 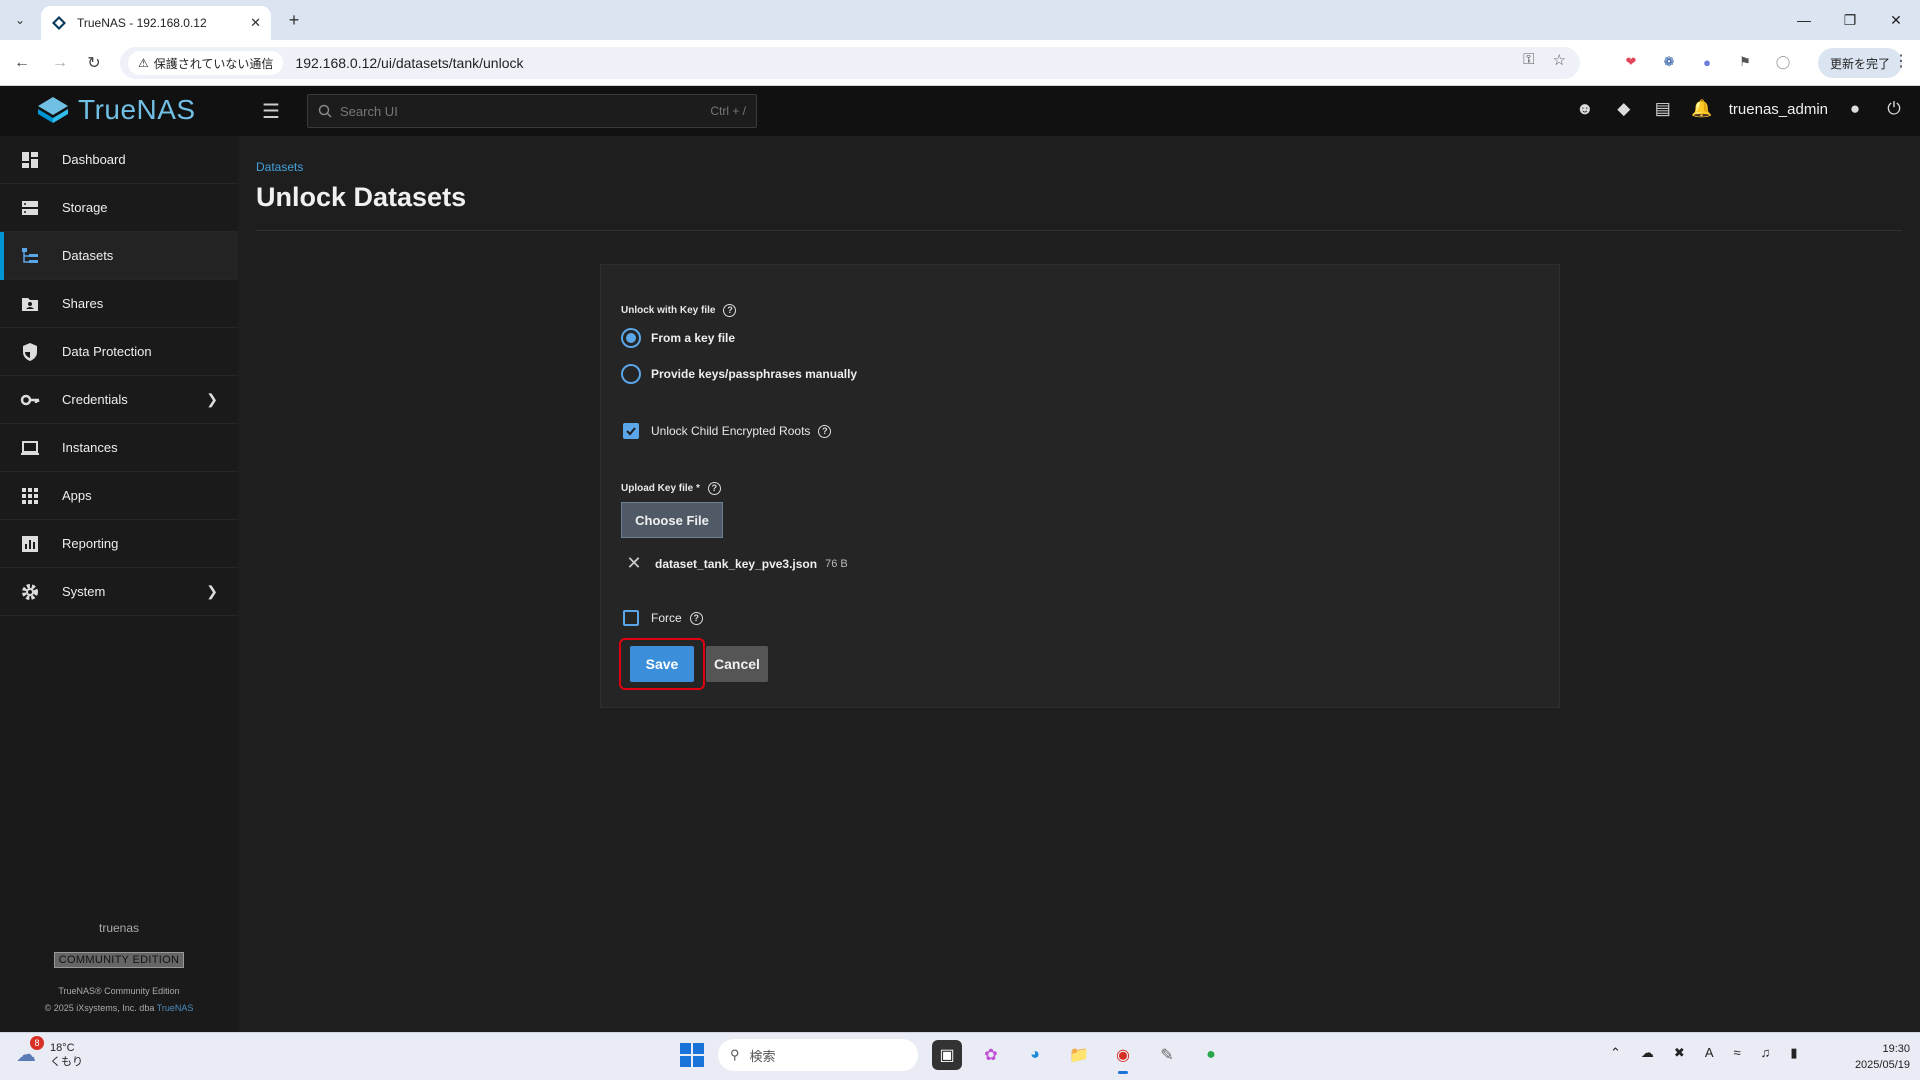 What do you see at coordinates (532, 111) in the screenshot?
I see `search-ui-input: Search UI Ctrl + /` at bounding box center [532, 111].